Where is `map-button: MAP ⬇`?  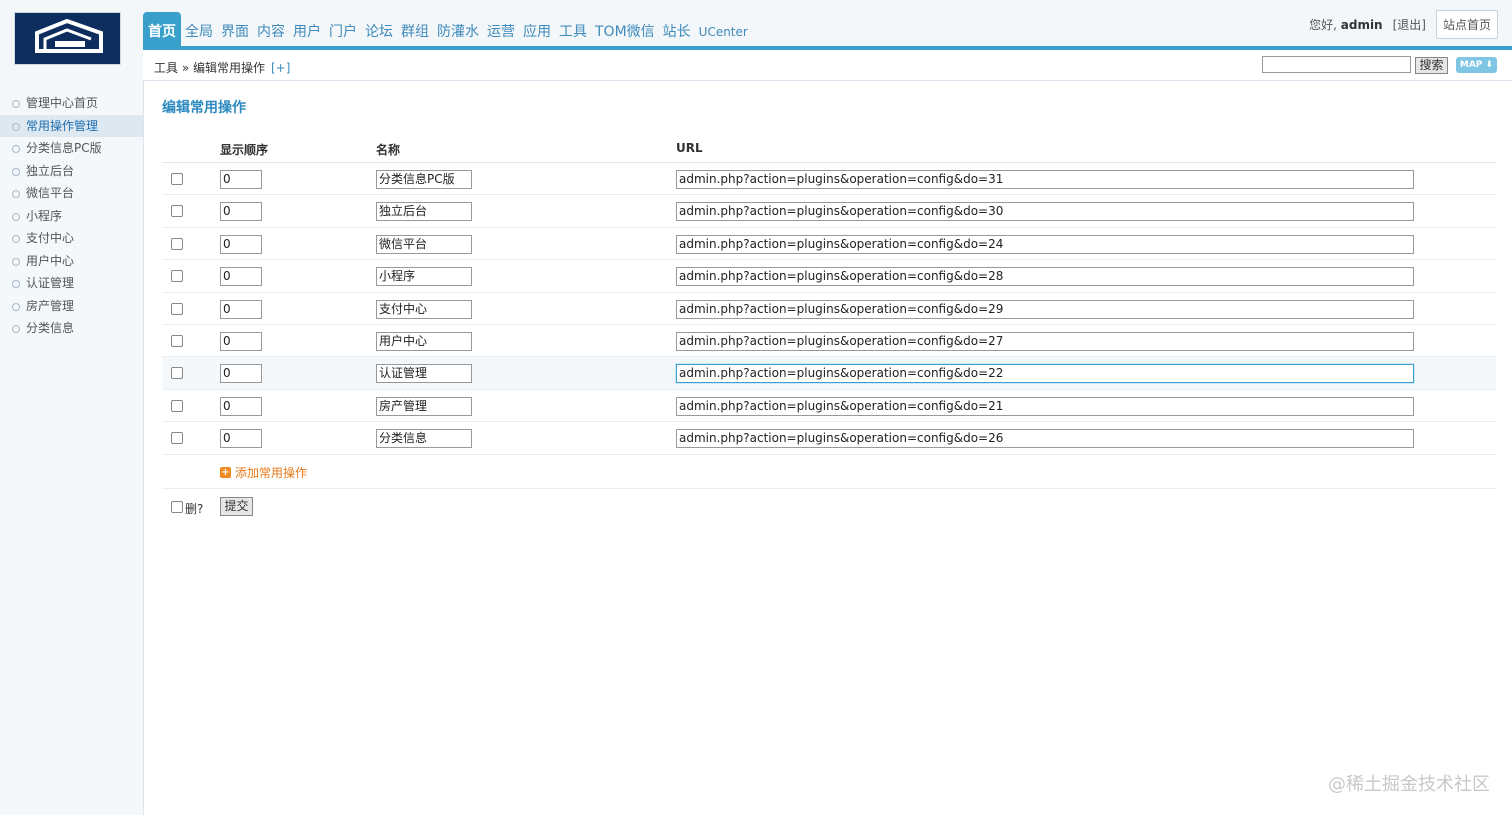
map-button: MAP ⬇ is located at coordinates (1476, 65).